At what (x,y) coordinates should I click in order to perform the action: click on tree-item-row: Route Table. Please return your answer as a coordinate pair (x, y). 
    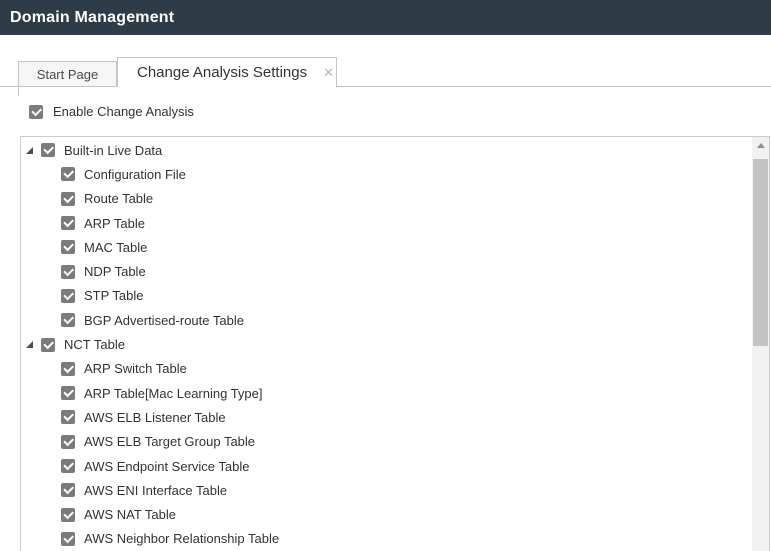
    Looking at the image, I should click on (386, 199).